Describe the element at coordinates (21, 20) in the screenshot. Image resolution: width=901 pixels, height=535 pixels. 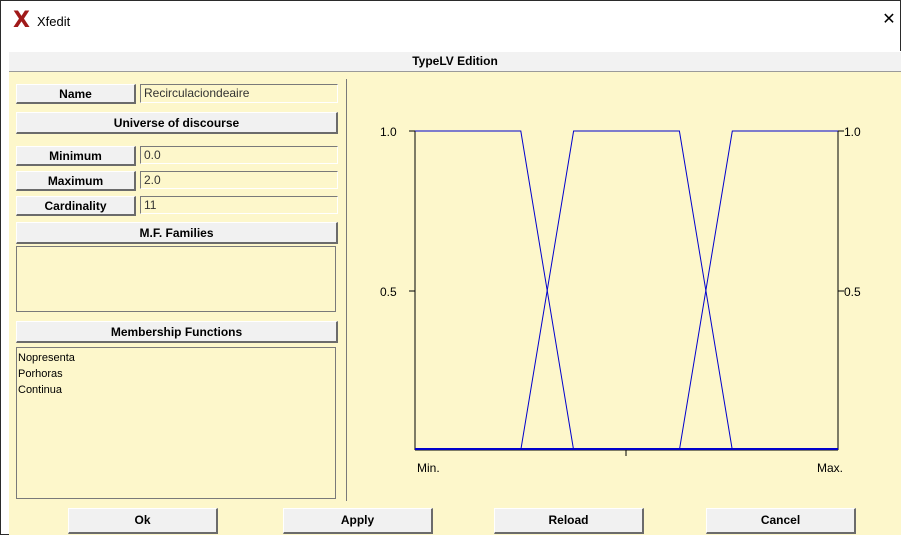
I see `x-logo-icon: X` at that location.